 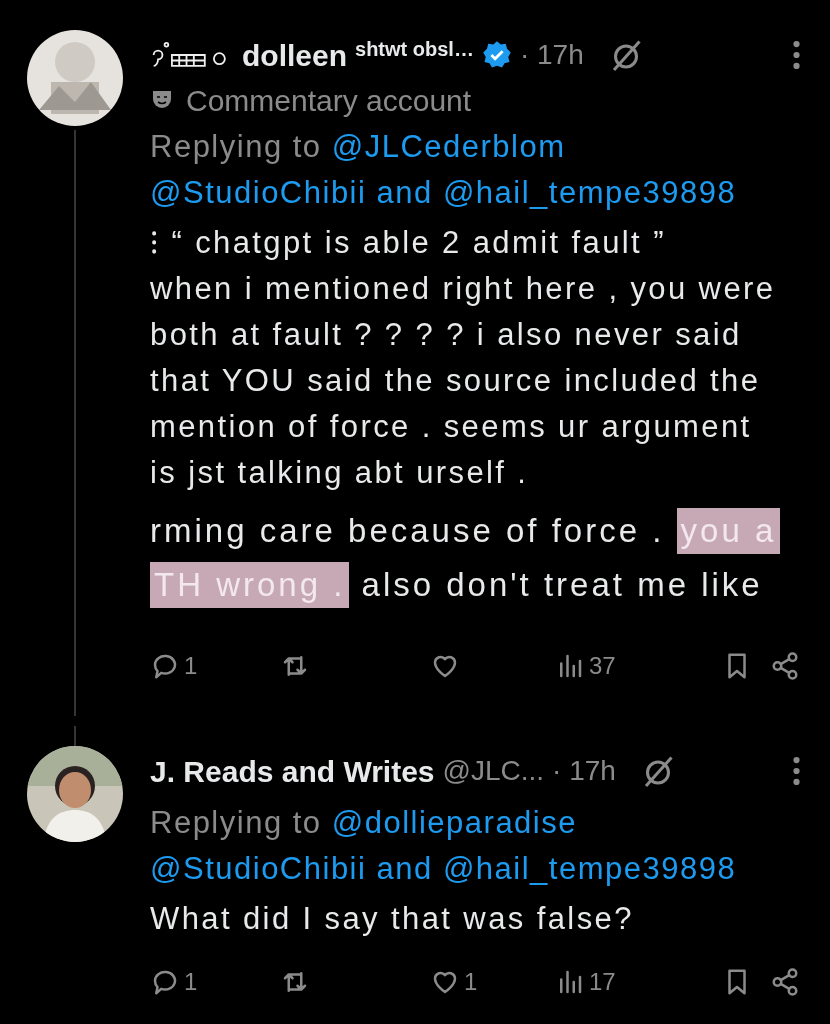 I want to click on like-button: 1, so click(x=492, y=982).